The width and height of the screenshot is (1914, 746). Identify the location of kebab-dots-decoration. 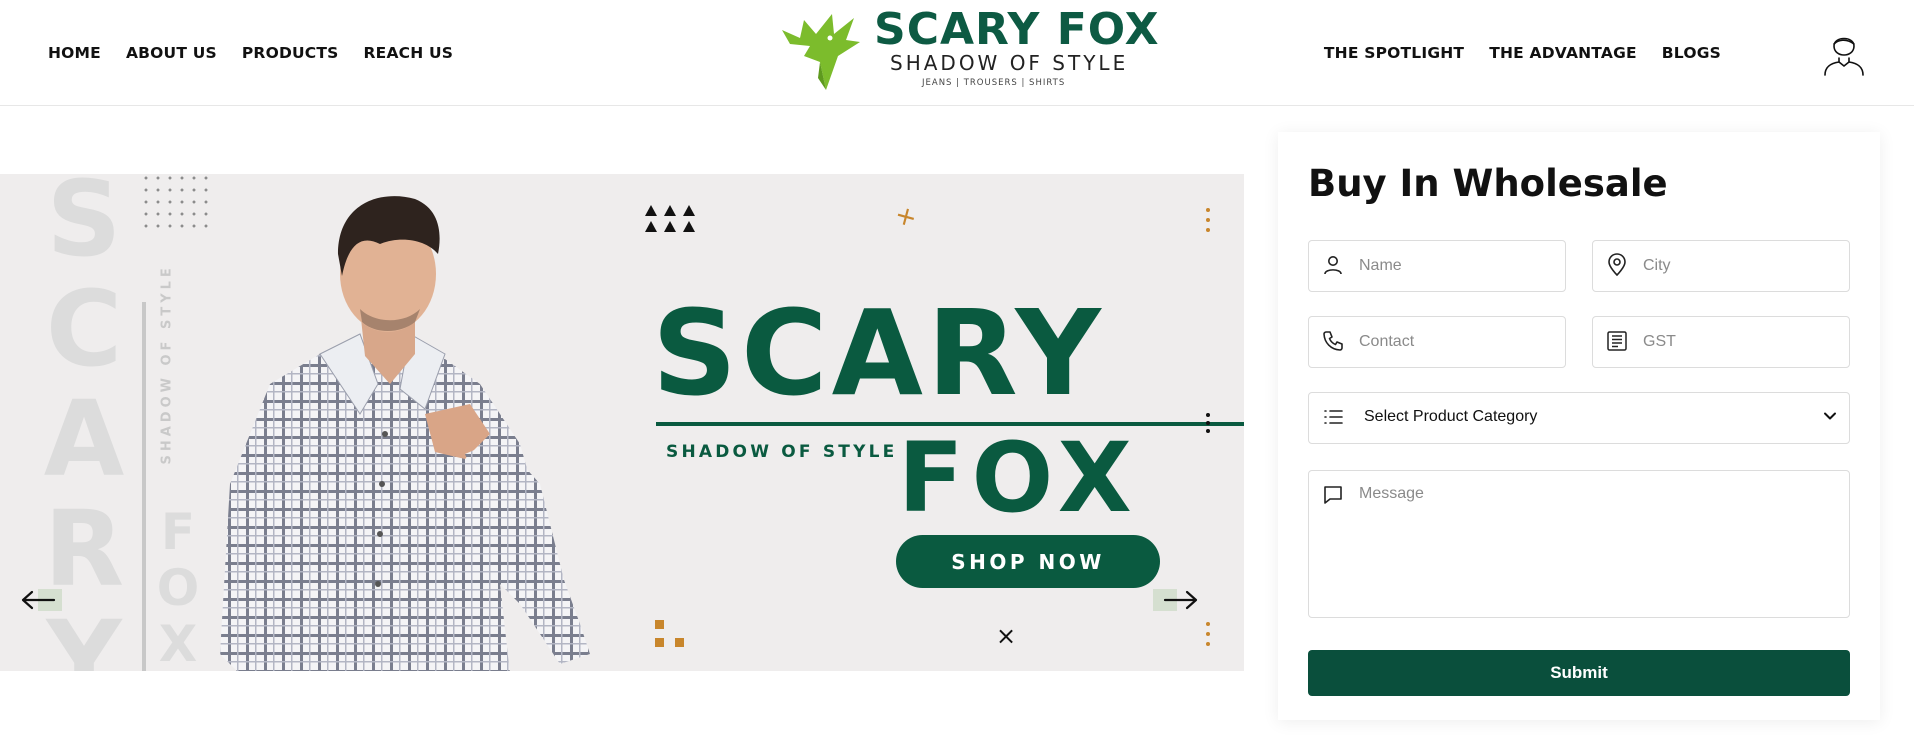
(1208, 222).